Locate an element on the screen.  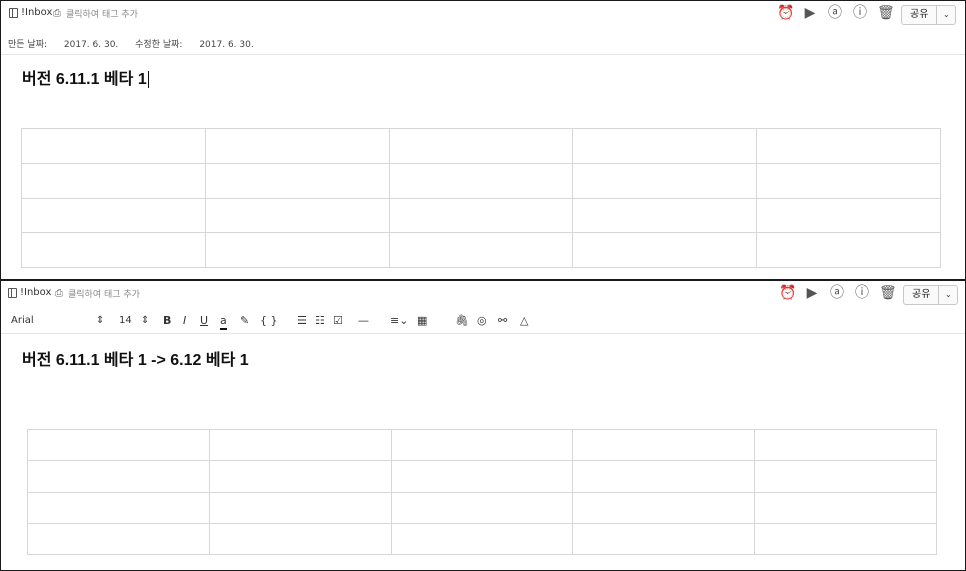
alignment-icon: ≡⌄ is located at coordinates (399, 321).